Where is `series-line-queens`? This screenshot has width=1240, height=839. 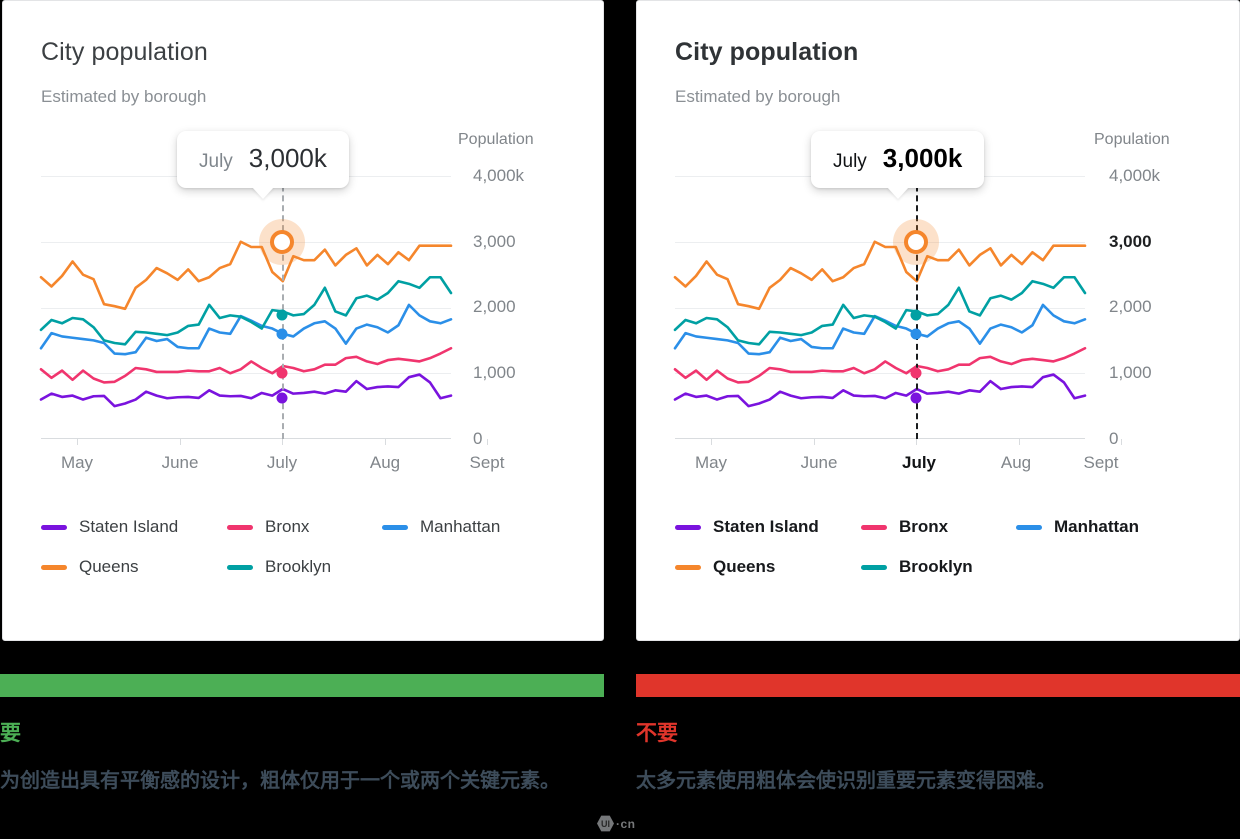
series-line-queens is located at coordinates (246, 275).